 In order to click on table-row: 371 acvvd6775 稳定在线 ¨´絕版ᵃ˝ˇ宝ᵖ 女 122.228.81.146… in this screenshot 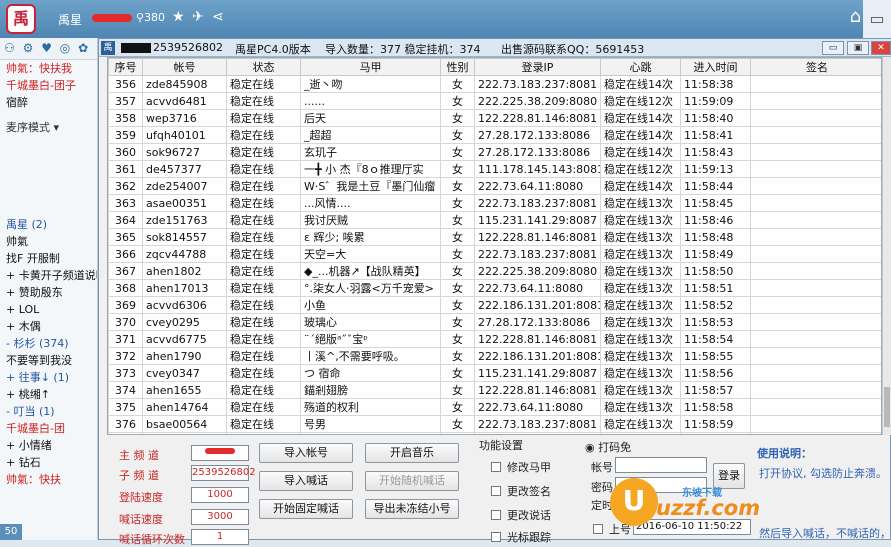, I will do `click(494, 339)`.